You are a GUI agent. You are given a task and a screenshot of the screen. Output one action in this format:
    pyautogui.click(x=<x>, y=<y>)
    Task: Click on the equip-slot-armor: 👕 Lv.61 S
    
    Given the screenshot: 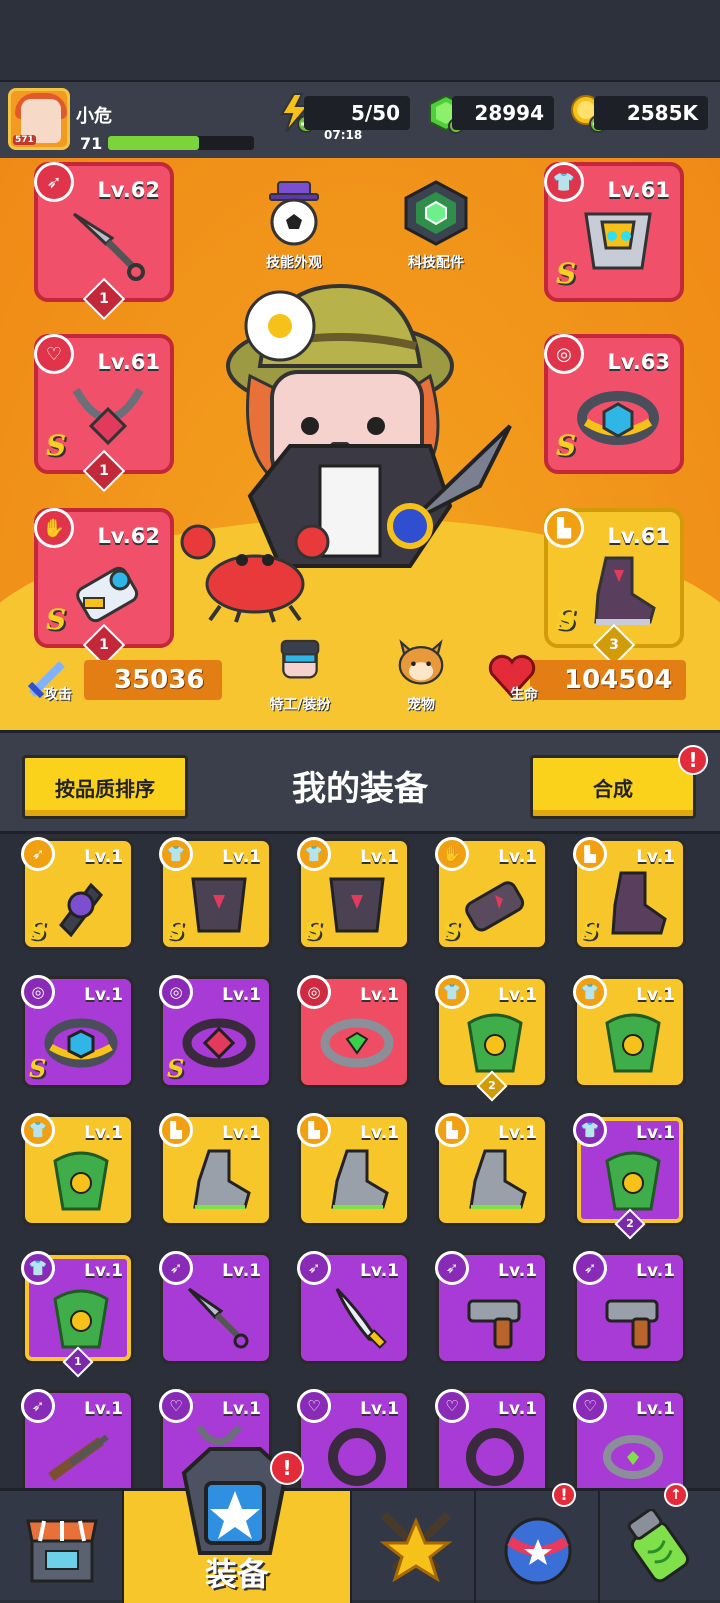 What is the action you would take?
    pyautogui.click(x=614, y=232)
    